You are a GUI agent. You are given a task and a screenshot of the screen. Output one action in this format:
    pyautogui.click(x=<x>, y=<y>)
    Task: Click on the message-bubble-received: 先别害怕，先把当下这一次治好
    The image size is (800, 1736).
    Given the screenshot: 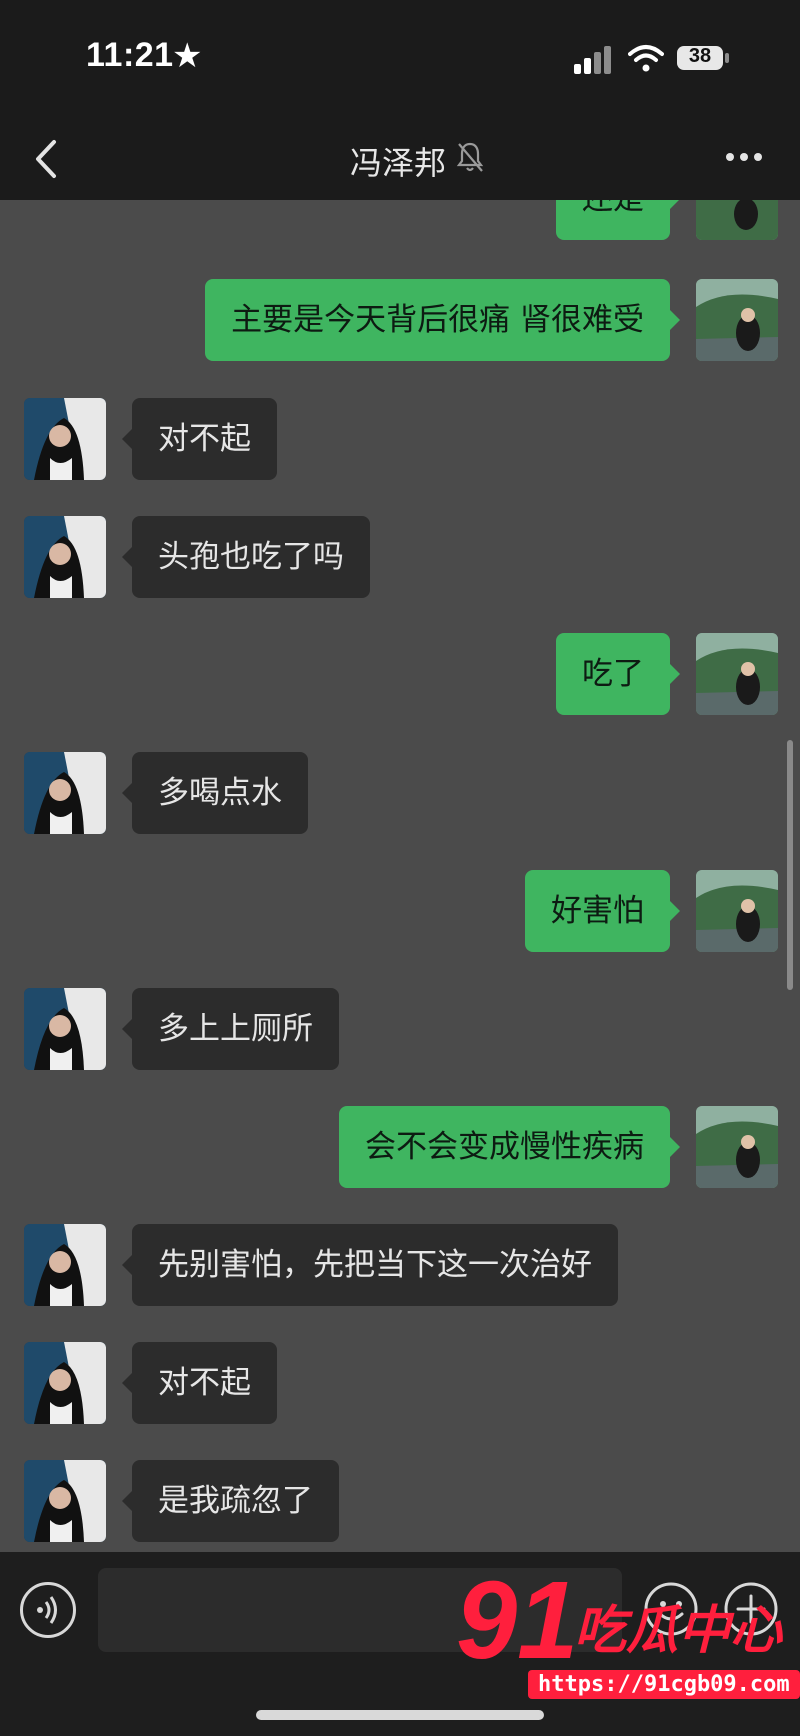 What is the action you would take?
    pyautogui.click(x=370, y=1265)
    